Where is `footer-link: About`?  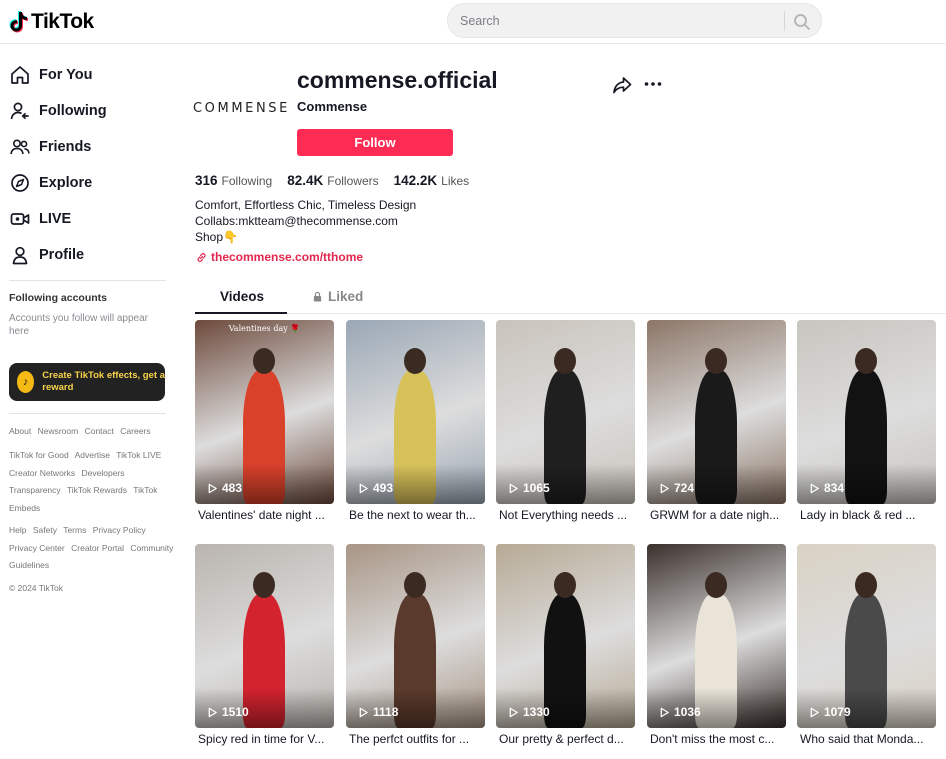 footer-link: About is located at coordinates (20, 431).